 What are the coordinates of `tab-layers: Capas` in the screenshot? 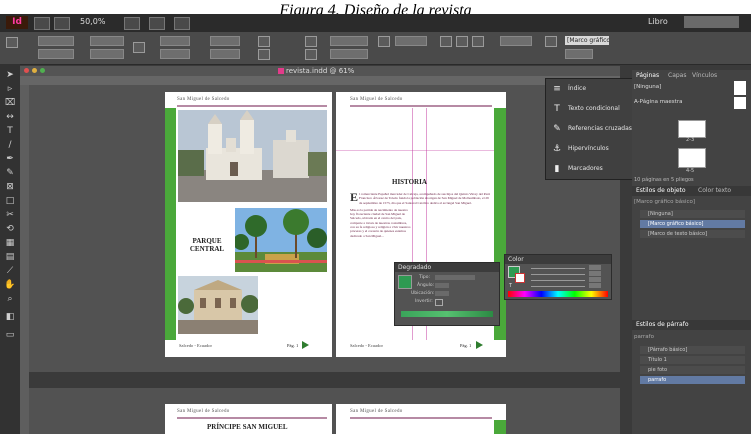 It's located at (677, 75).